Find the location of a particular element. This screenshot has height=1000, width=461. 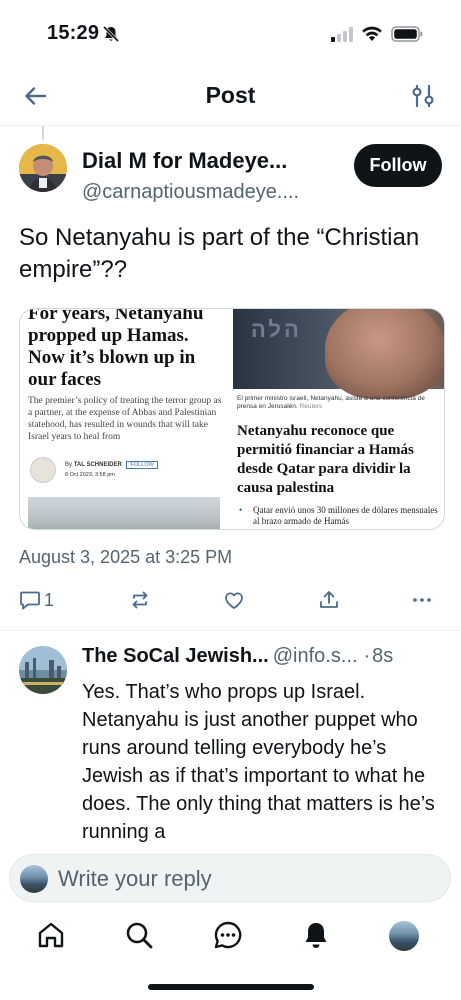

follow-button: Follow is located at coordinates (398, 165).